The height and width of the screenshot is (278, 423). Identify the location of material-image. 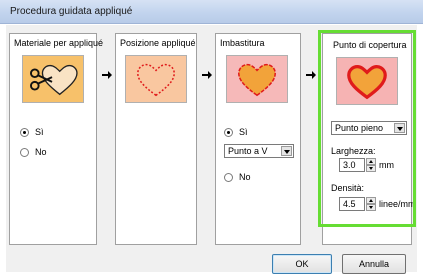
(53, 79).